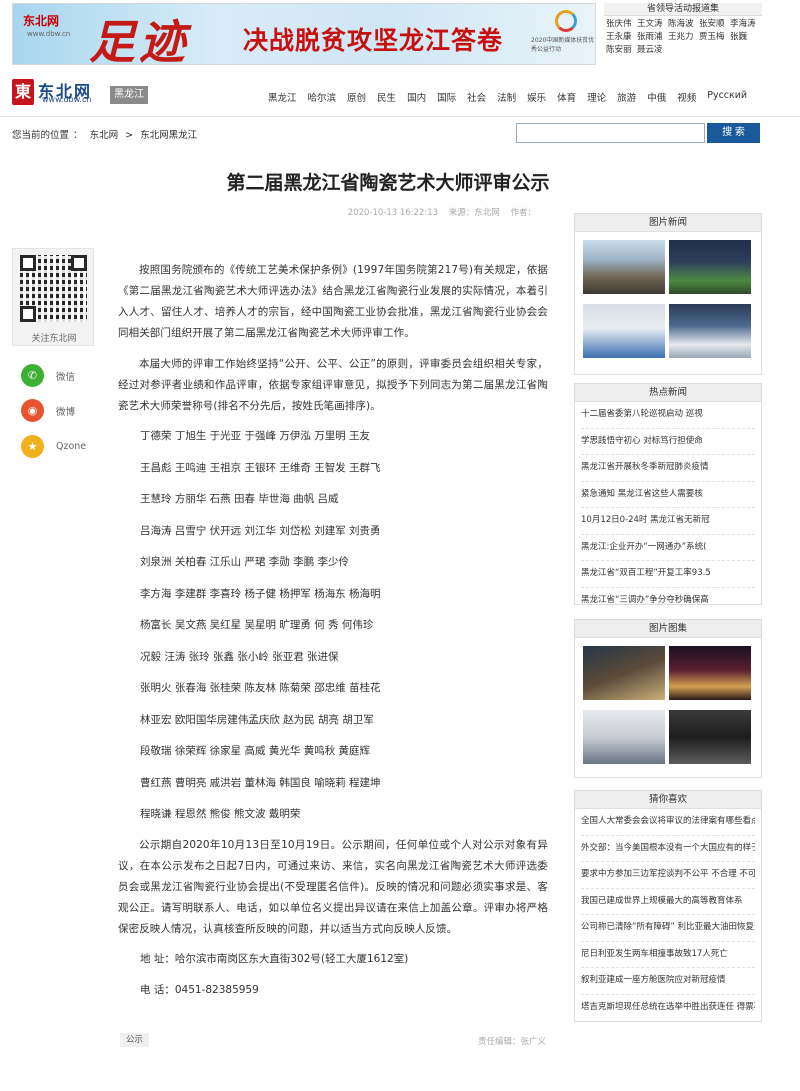  I want to click on qzone-icon: ★, so click(32, 446).